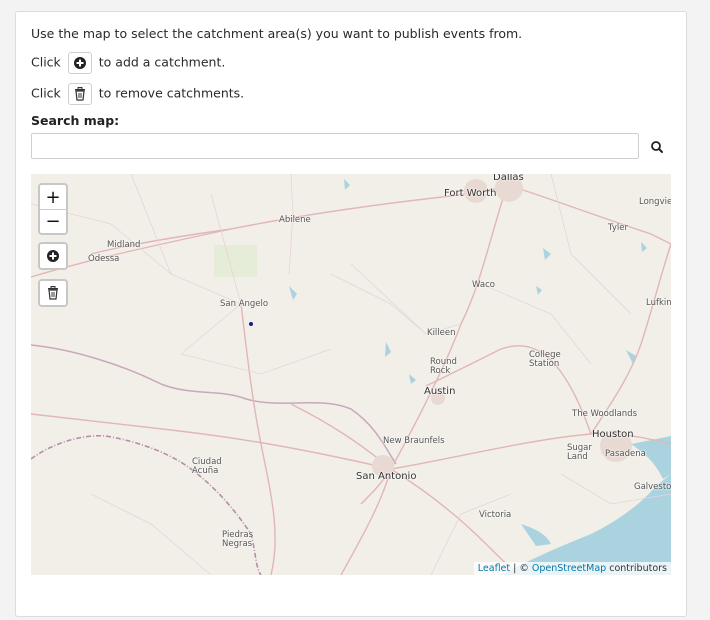 This screenshot has height=620, width=710. Describe the element at coordinates (652, 487) in the screenshot. I see `city-label: Galveston` at that location.